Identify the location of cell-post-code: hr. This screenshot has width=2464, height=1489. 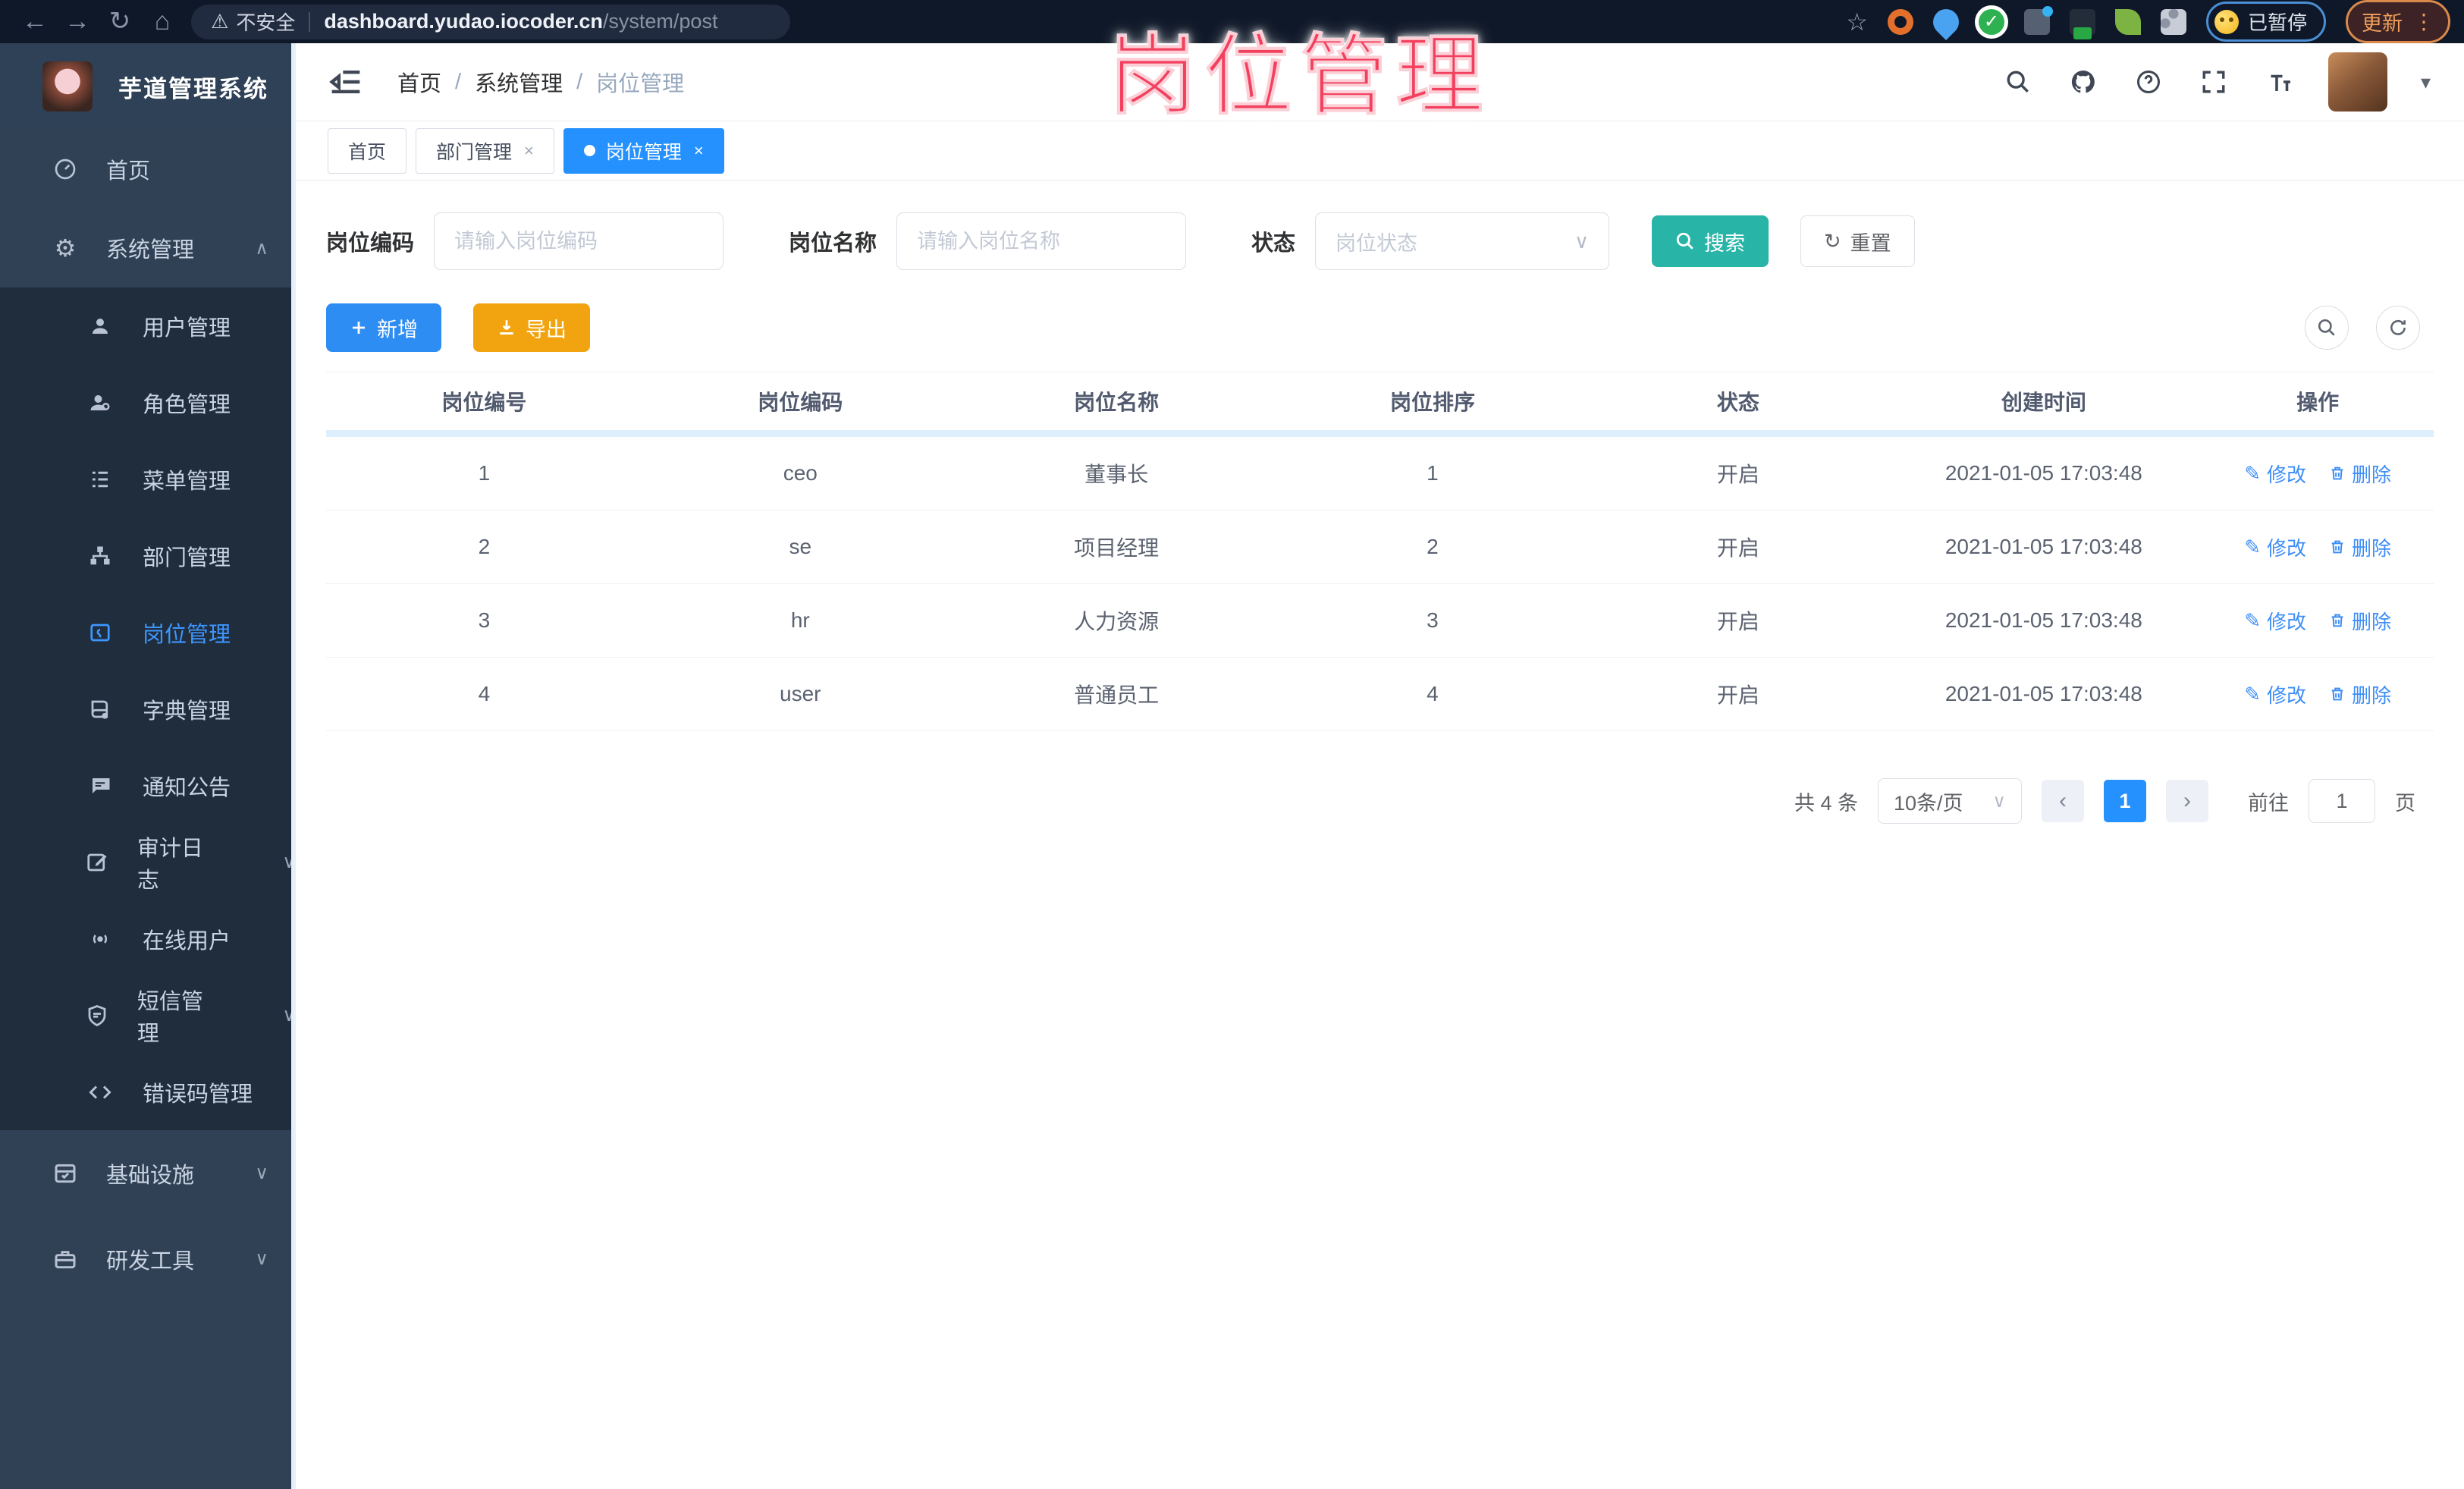
(800, 620).